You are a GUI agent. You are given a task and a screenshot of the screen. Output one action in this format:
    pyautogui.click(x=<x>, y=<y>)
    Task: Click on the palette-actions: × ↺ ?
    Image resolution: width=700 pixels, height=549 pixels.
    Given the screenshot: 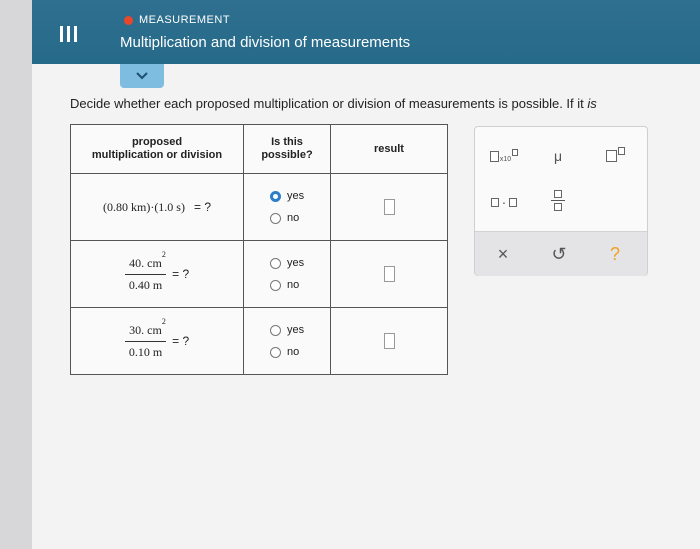 What is the action you would take?
    pyautogui.click(x=561, y=253)
    